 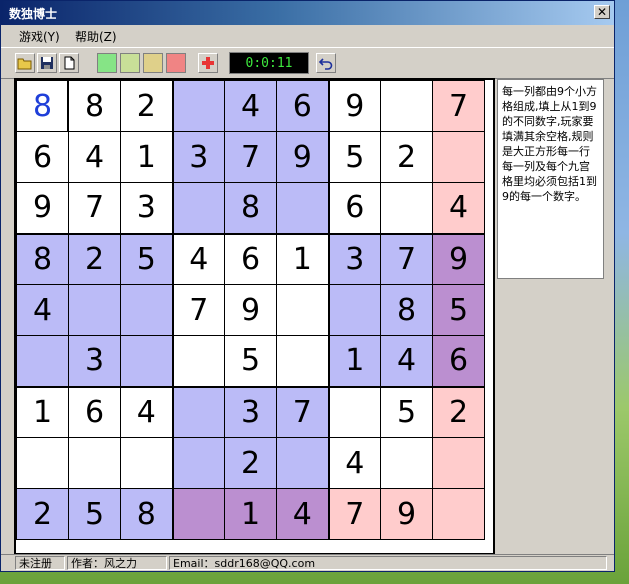 What do you see at coordinates (47, 63) in the screenshot?
I see `save-button` at bounding box center [47, 63].